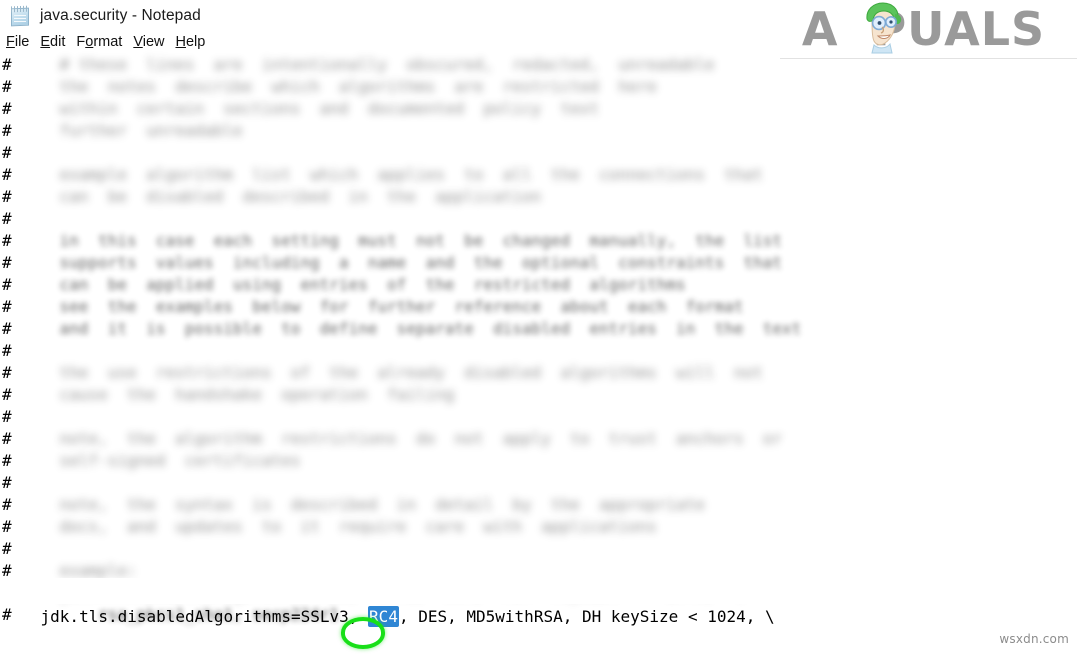 The image size is (1077, 656). What do you see at coordinates (137, 42) in the screenshot?
I see `menu-accel-view: V` at bounding box center [137, 42].